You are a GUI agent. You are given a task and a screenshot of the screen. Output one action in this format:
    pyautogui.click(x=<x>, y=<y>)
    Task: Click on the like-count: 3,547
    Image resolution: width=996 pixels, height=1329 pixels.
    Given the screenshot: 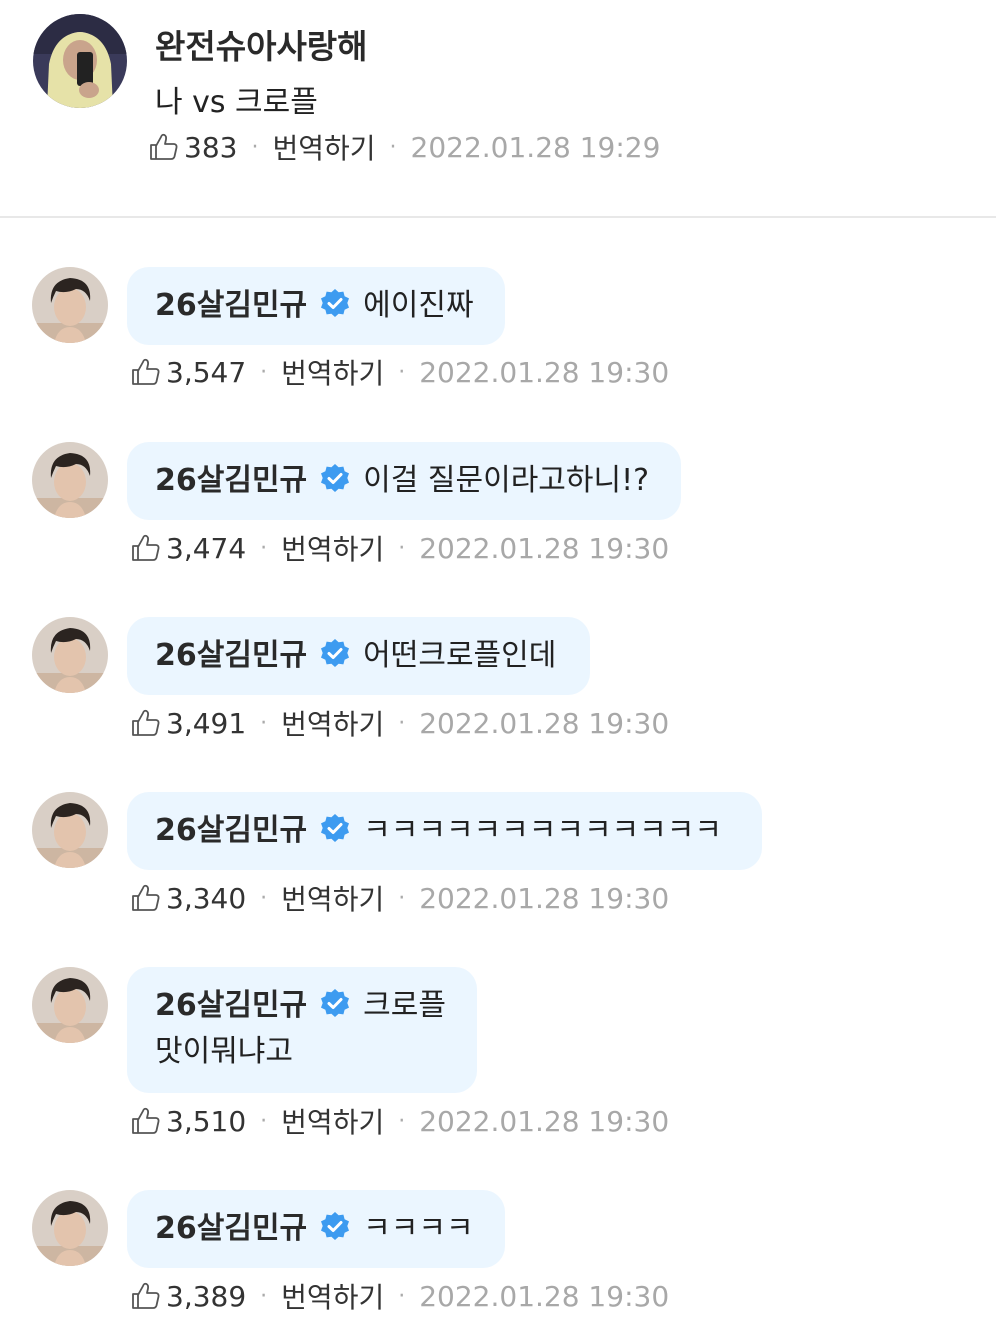 What is the action you would take?
    pyautogui.click(x=206, y=372)
    